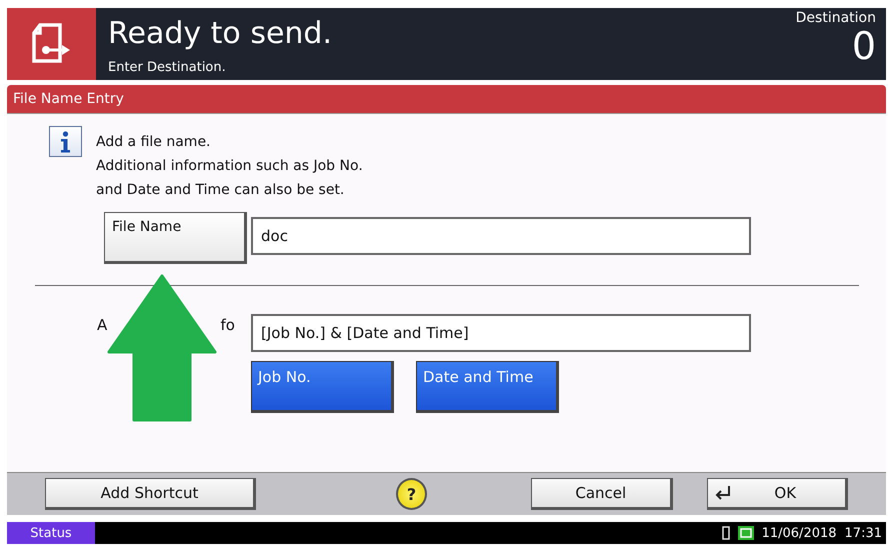  What do you see at coordinates (501, 236) in the screenshot?
I see `file-name-field: doc` at bounding box center [501, 236].